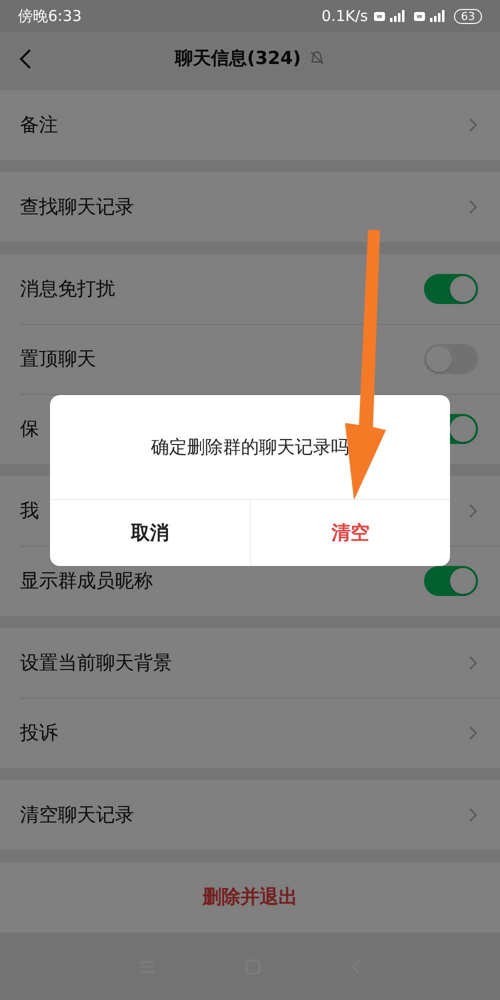  Describe the element at coordinates (39, 733) in the screenshot. I see `row-label: 投诉` at that location.